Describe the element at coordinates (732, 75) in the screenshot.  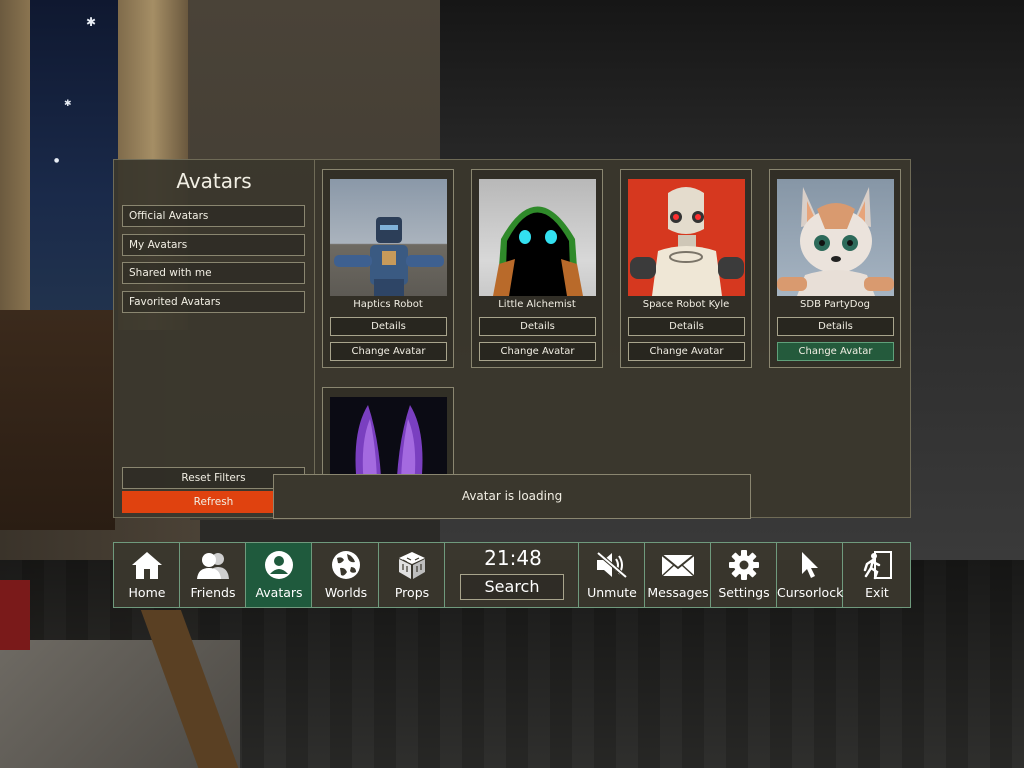
I see `scene-ceiling` at that location.